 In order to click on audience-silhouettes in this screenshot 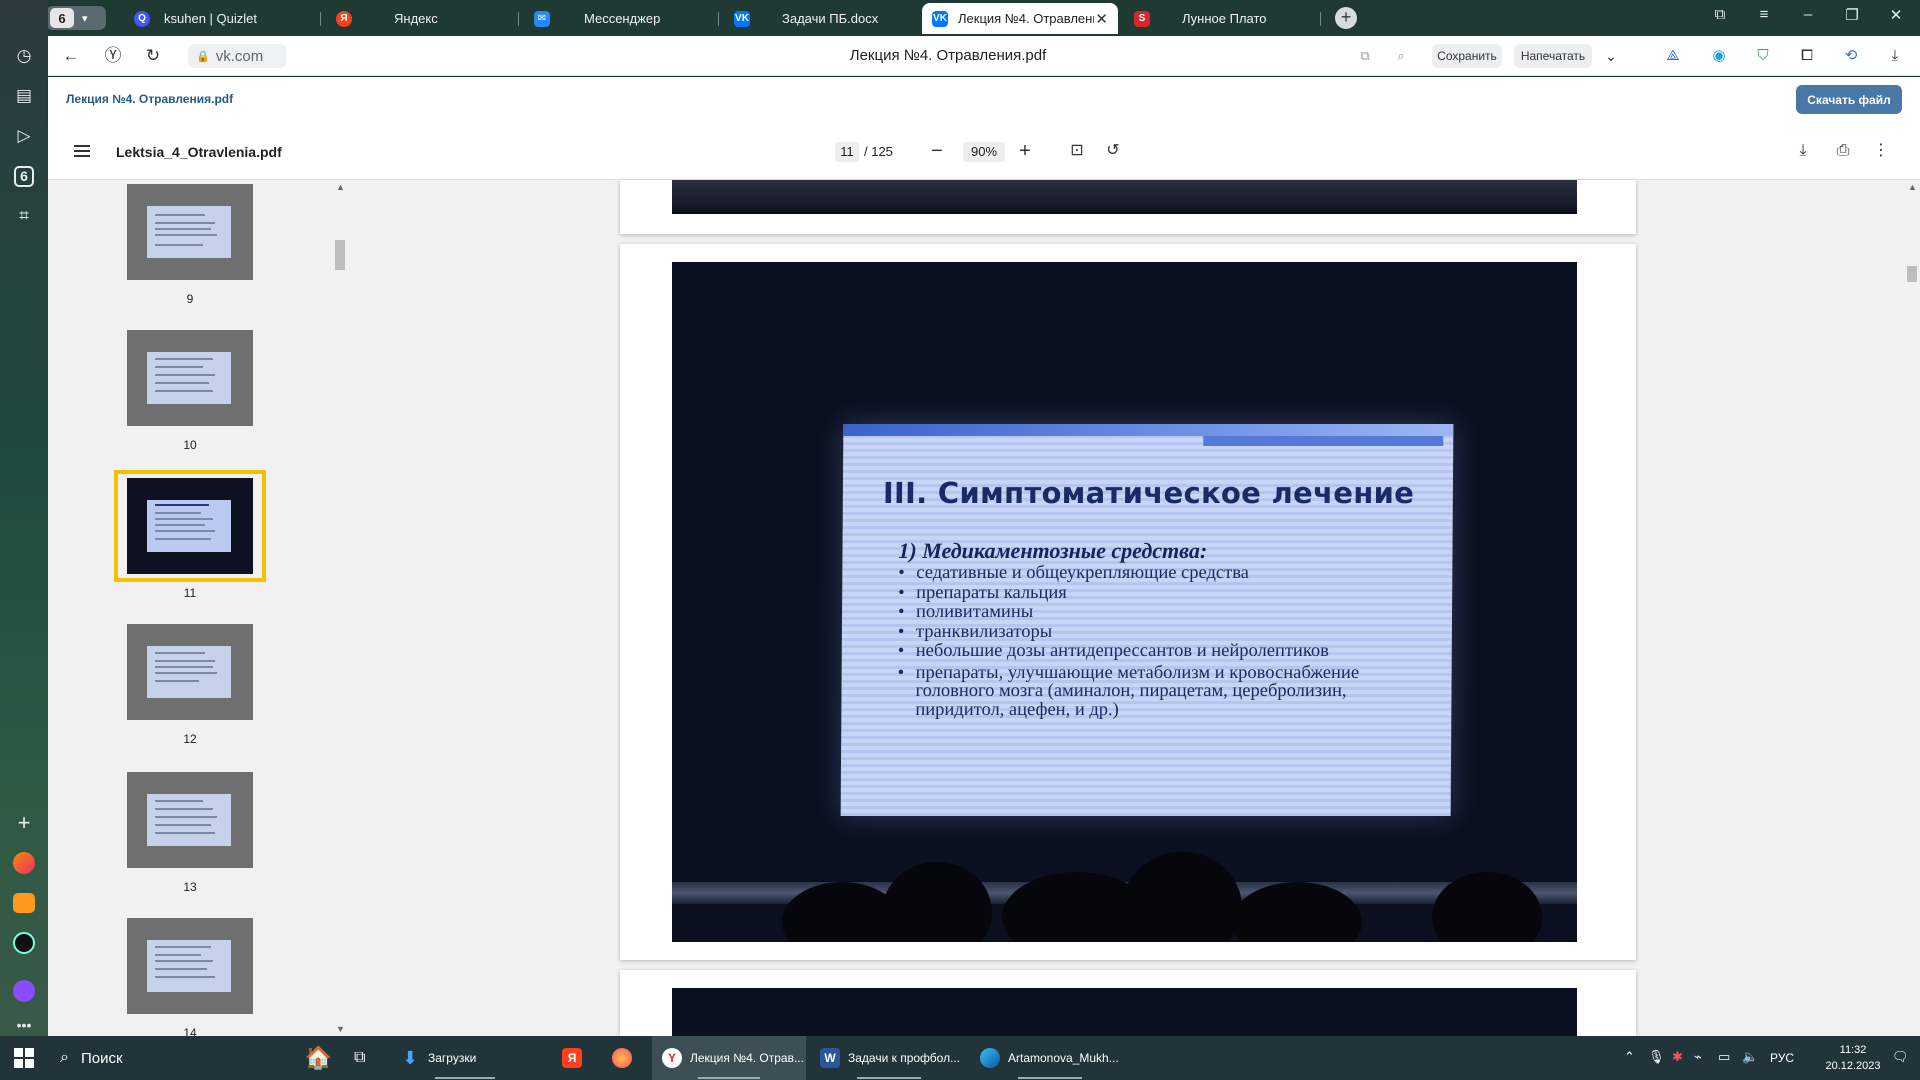, I will do `click(1124, 897)`.